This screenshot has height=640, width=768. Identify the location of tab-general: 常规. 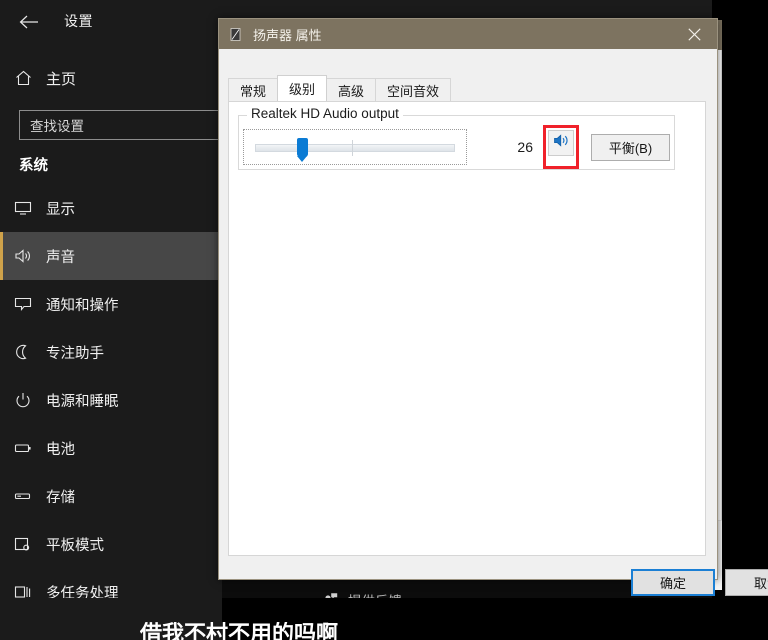
(253, 89).